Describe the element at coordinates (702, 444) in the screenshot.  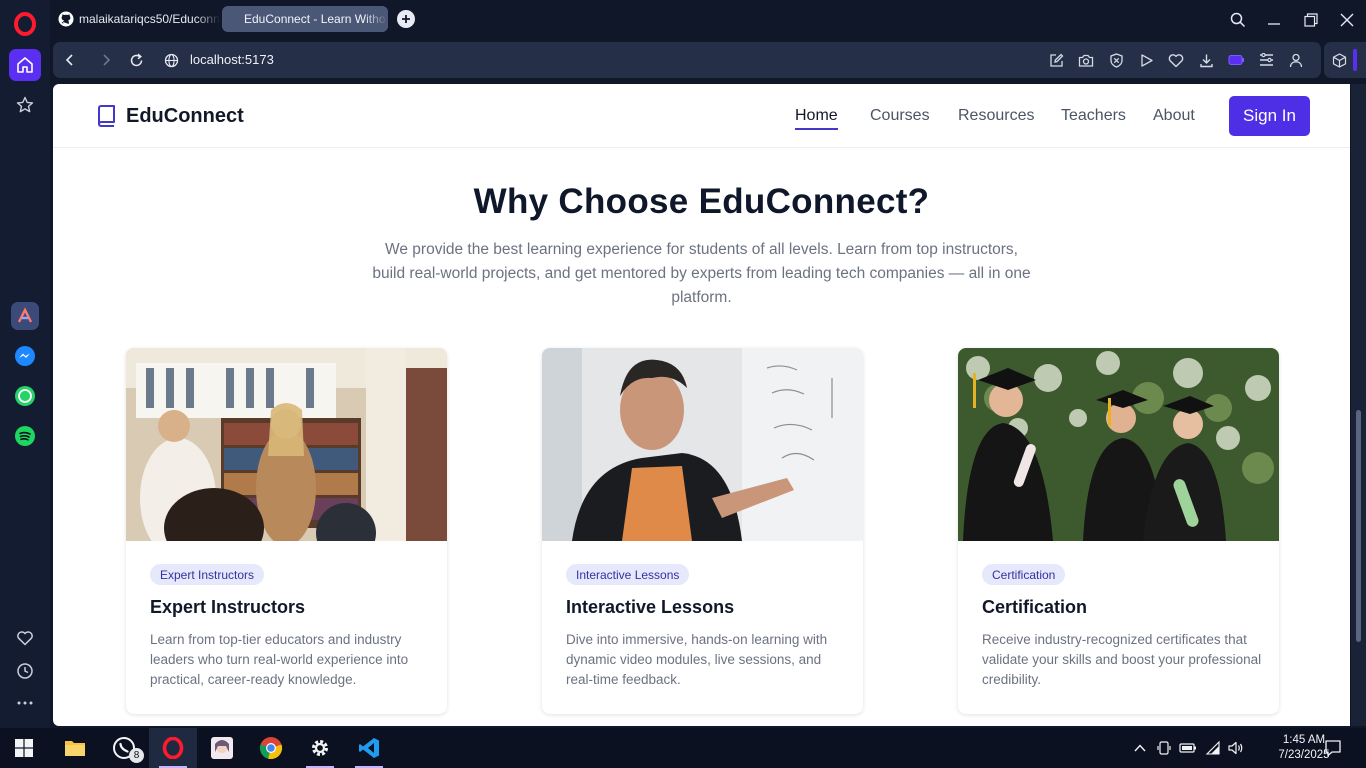
I see `lessons-photo` at that location.